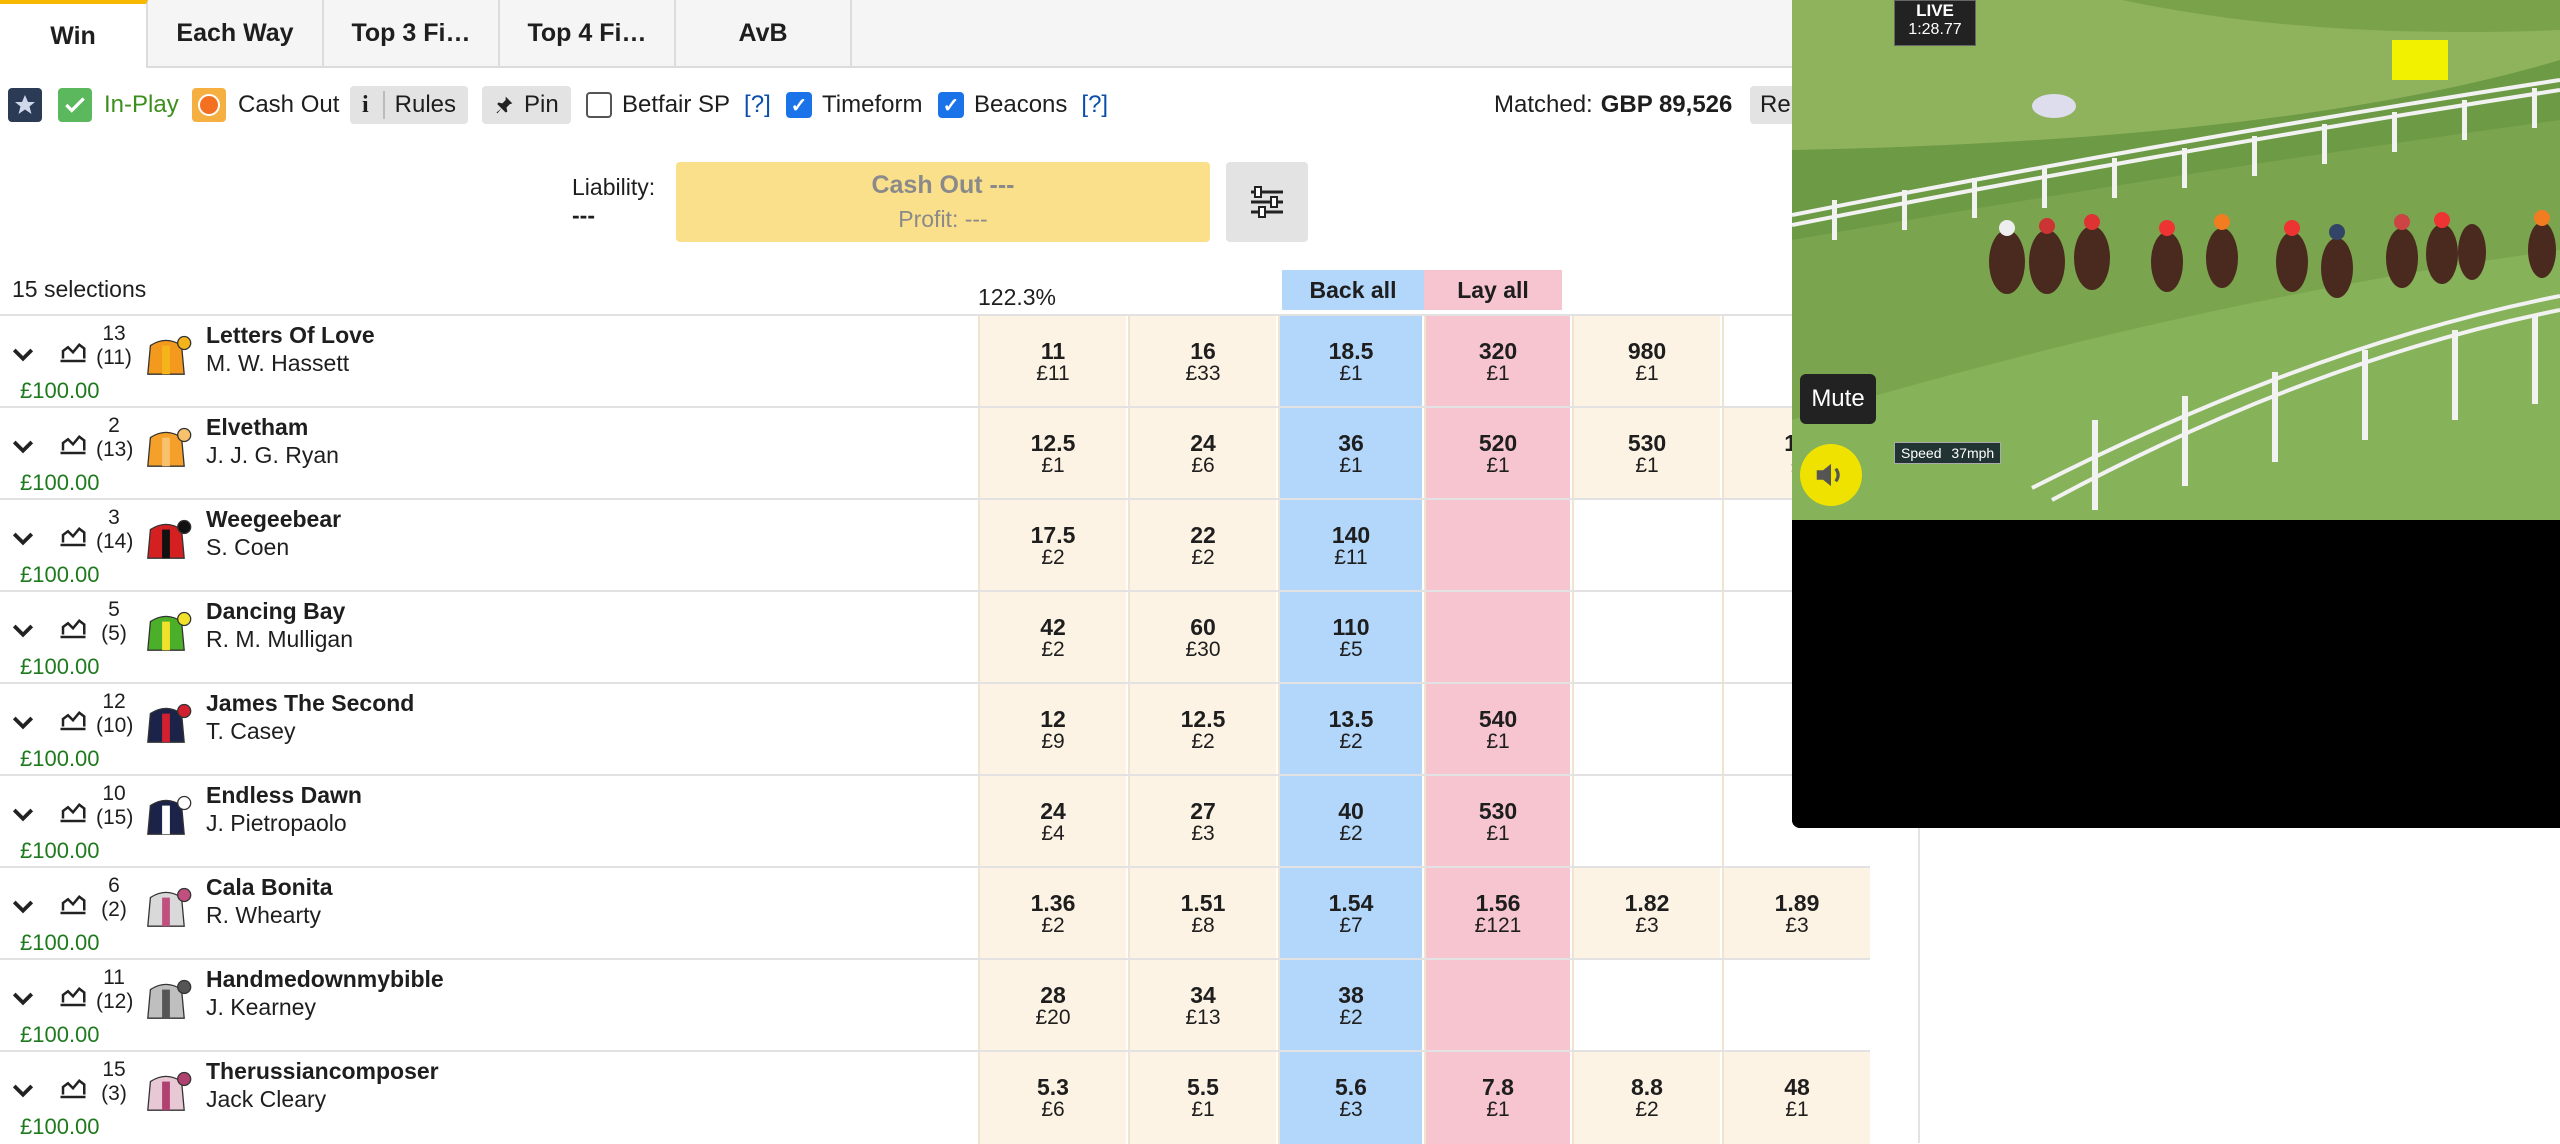 Image resolution: width=2560 pixels, height=1144 pixels. What do you see at coordinates (1267, 202) in the screenshot?
I see `cashout-settings-button` at bounding box center [1267, 202].